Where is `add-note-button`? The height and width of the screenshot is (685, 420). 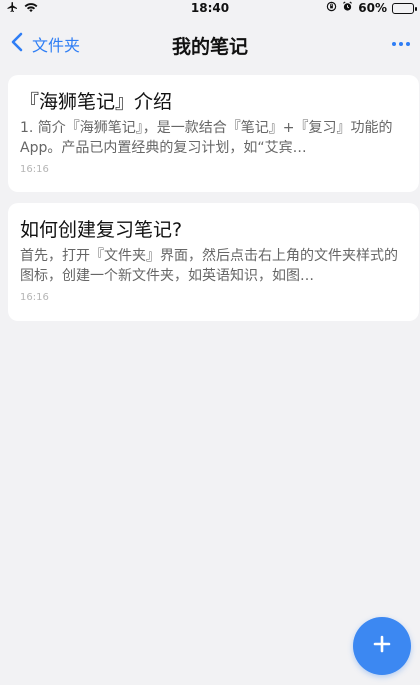 add-note-button is located at coordinates (382, 646).